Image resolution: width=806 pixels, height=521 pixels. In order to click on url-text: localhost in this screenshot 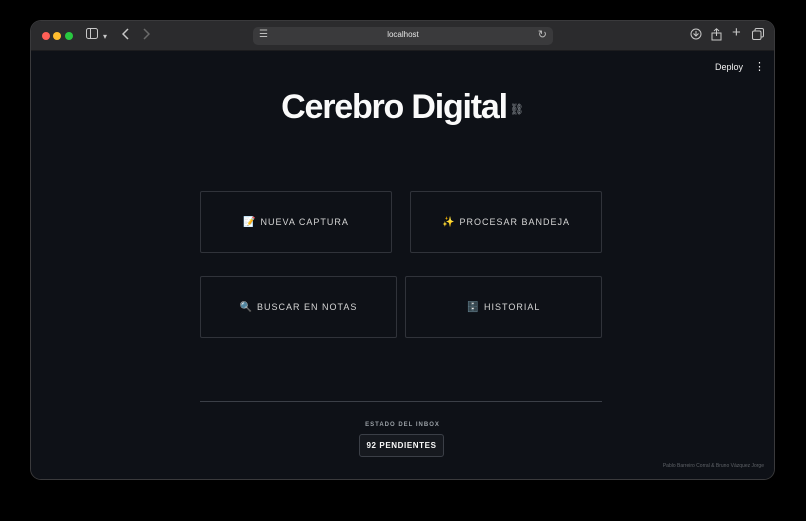, I will do `click(403, 34)`.